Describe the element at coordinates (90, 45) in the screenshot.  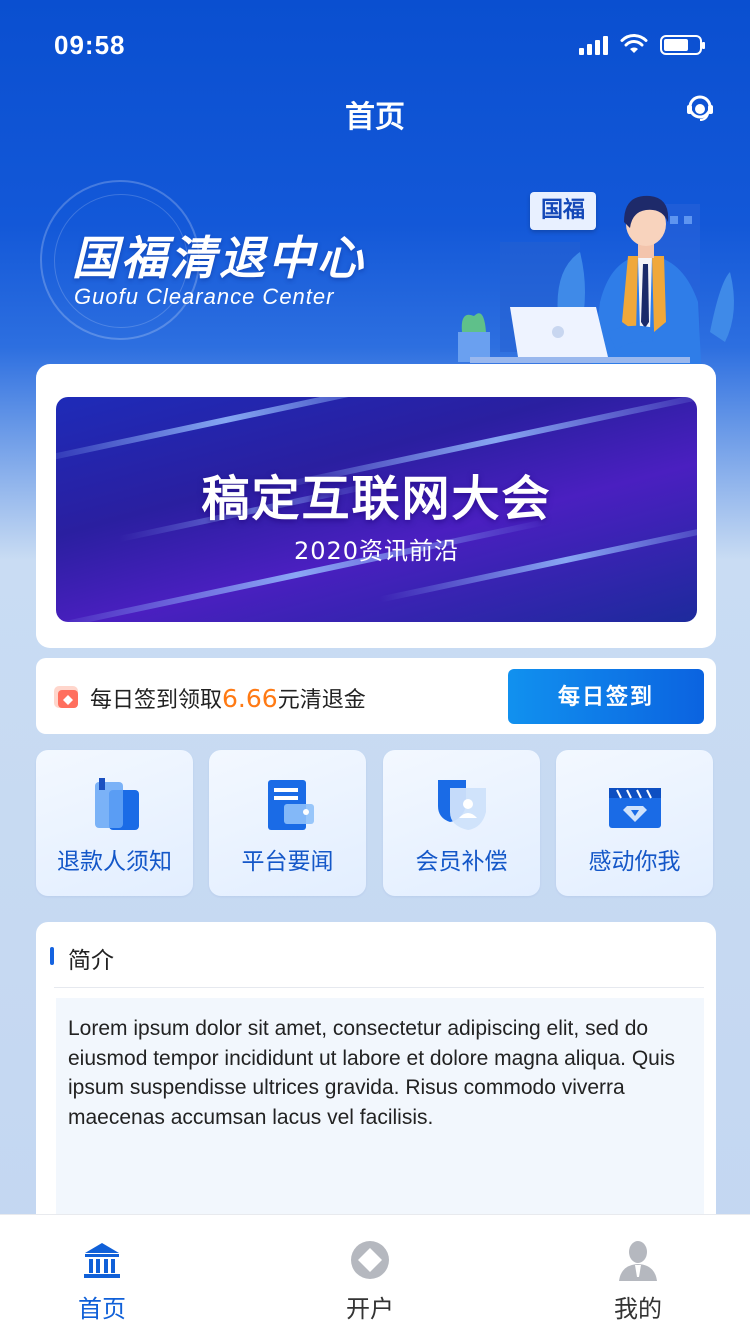
I see `status-time: 09:58` at that location.